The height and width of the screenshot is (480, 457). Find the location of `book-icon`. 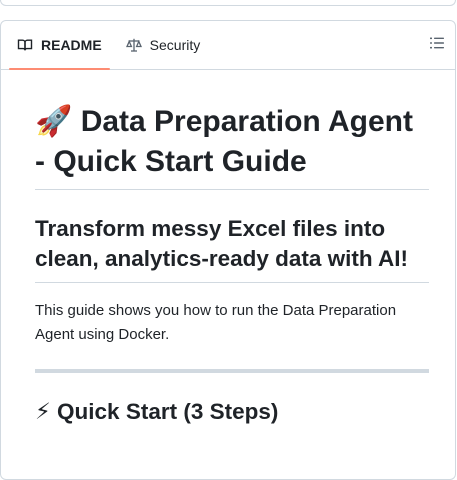

book-icon is located at coordinates (25, 45).